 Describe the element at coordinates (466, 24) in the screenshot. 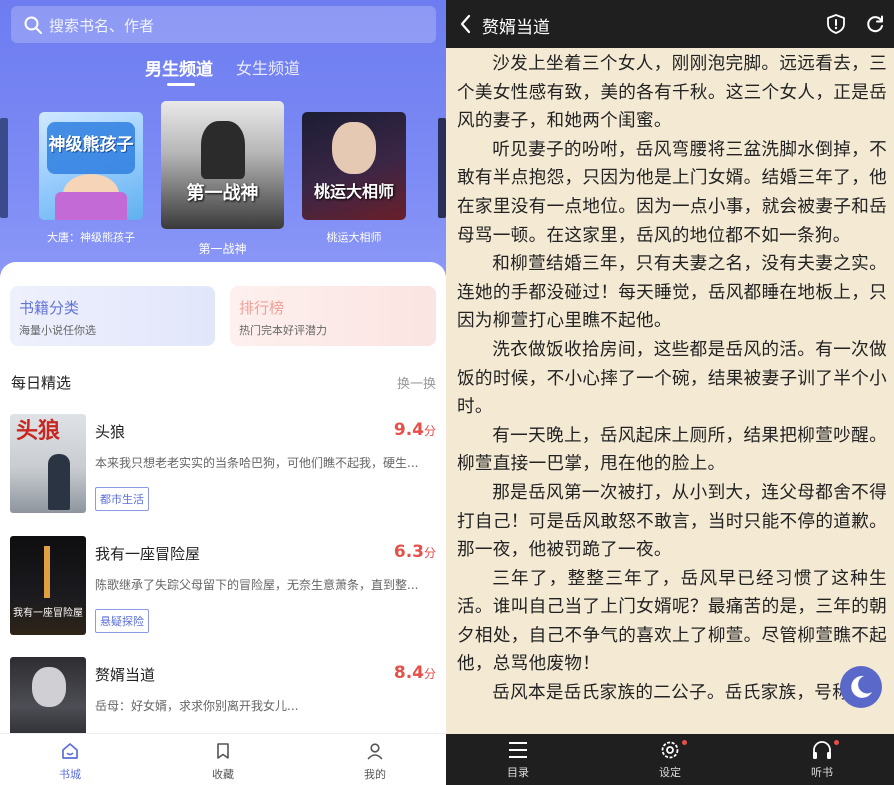

I see `back-icon` at that location.